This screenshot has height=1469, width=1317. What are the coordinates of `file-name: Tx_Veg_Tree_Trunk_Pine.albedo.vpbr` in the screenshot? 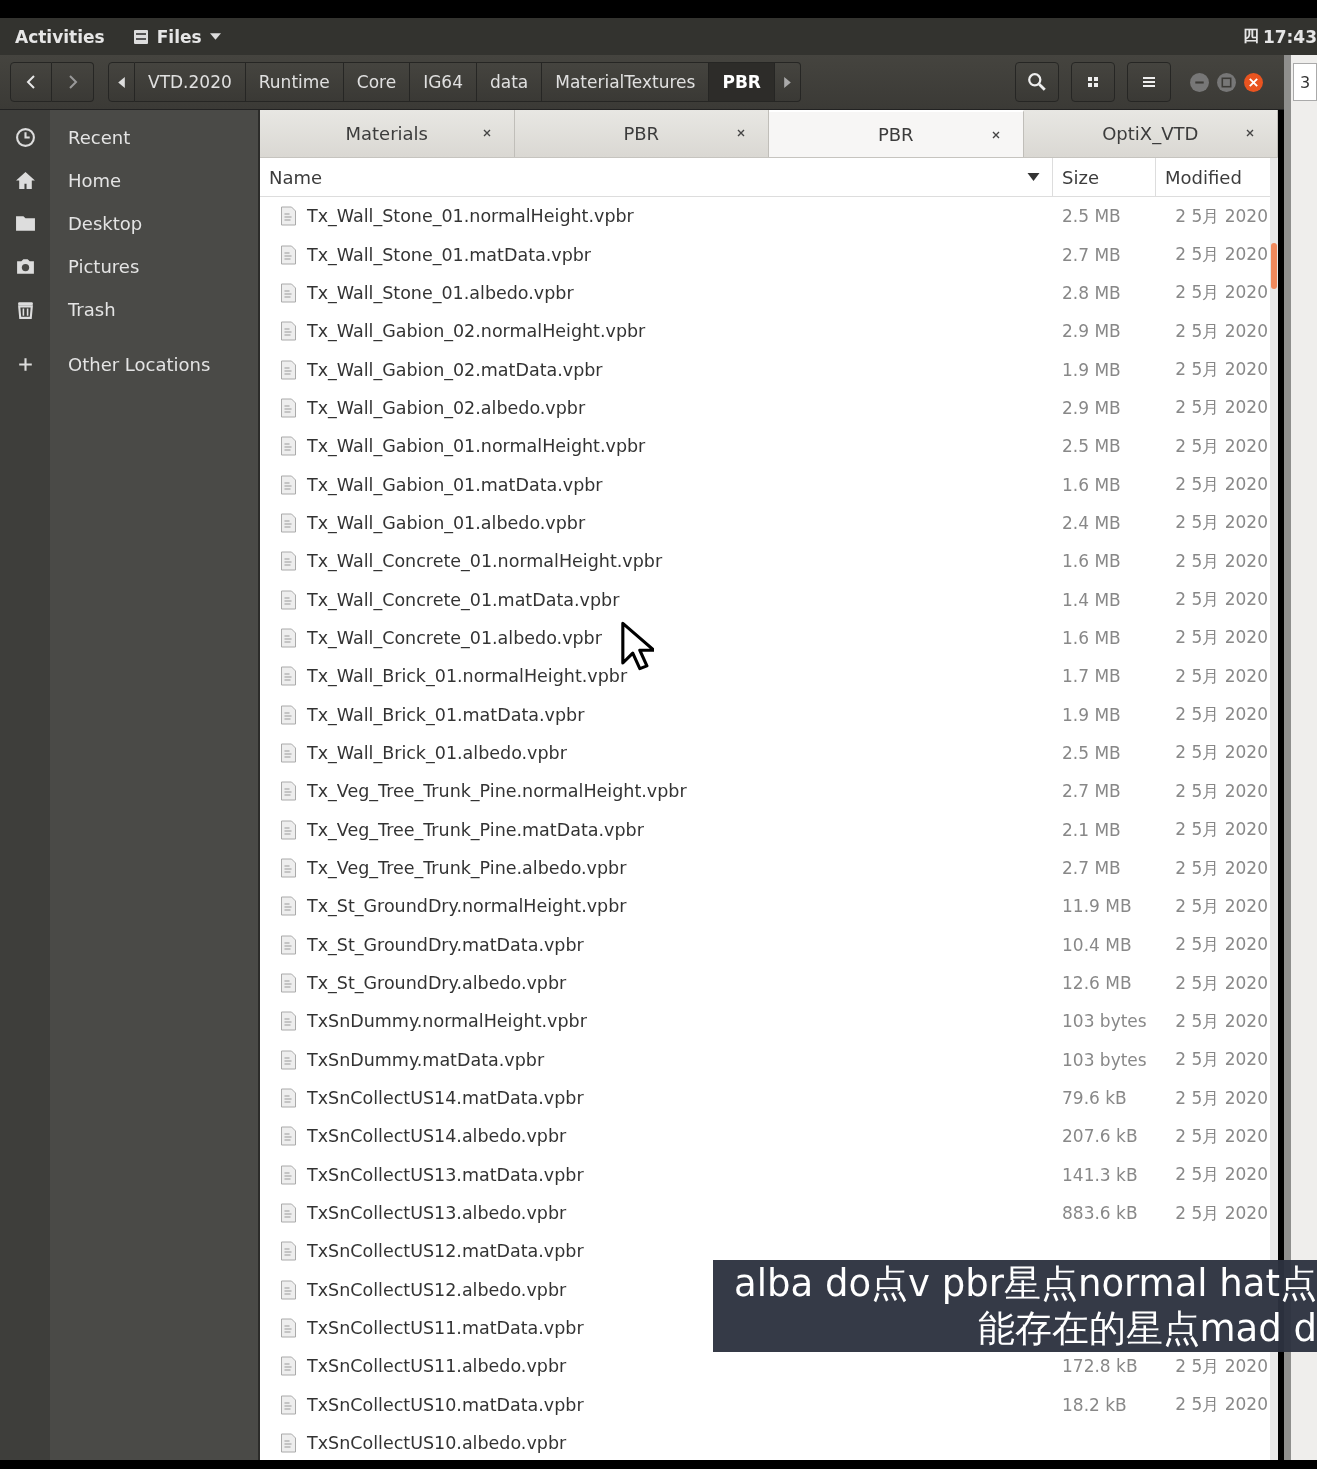 It's located at (467, 868).